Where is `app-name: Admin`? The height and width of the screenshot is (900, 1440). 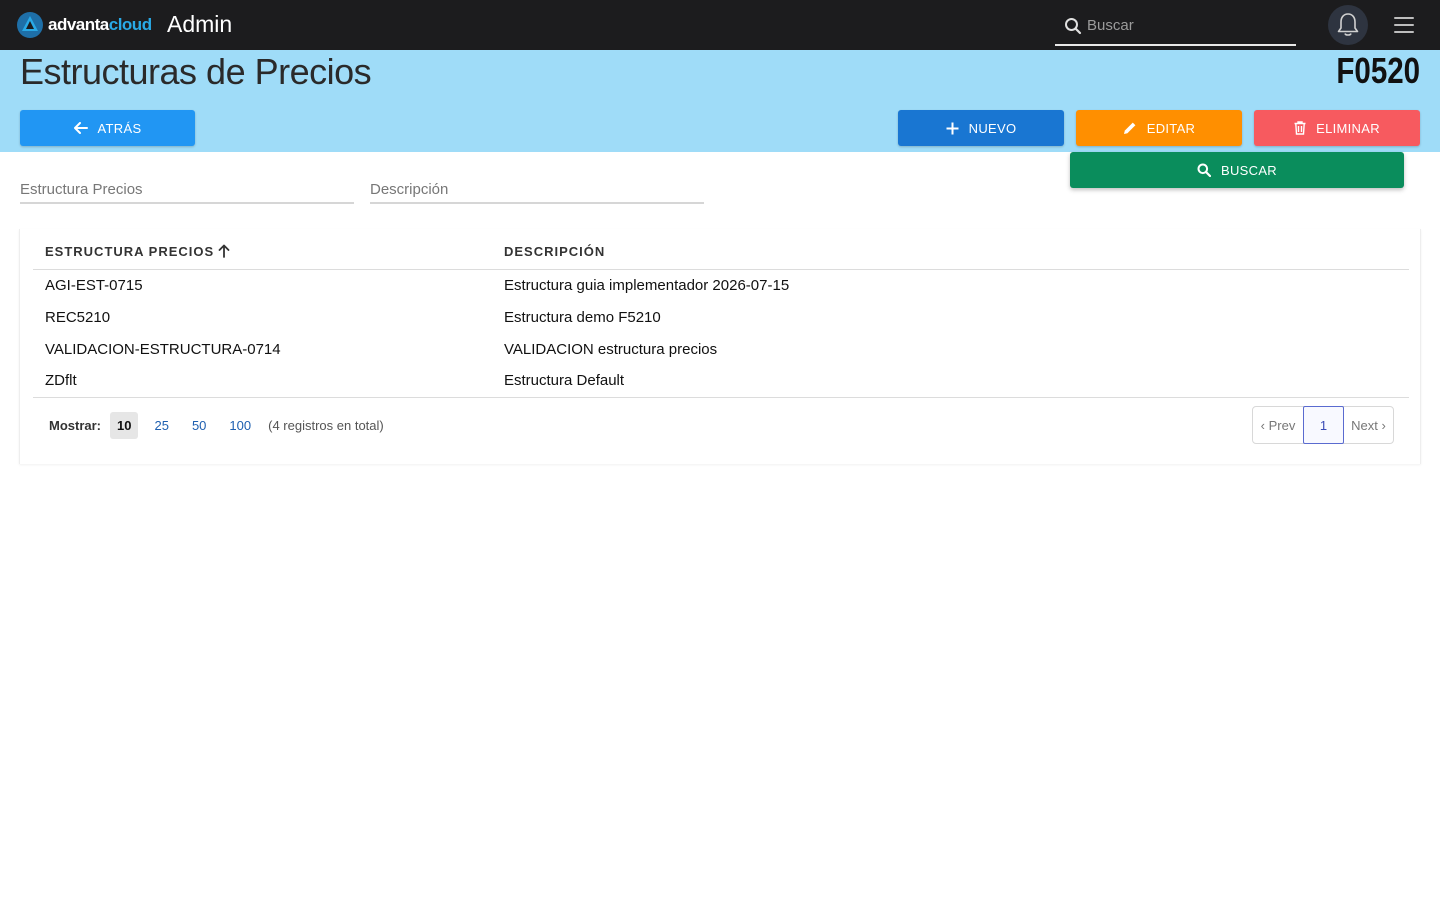
app-name: Admin is located at coordinates (200, 24).